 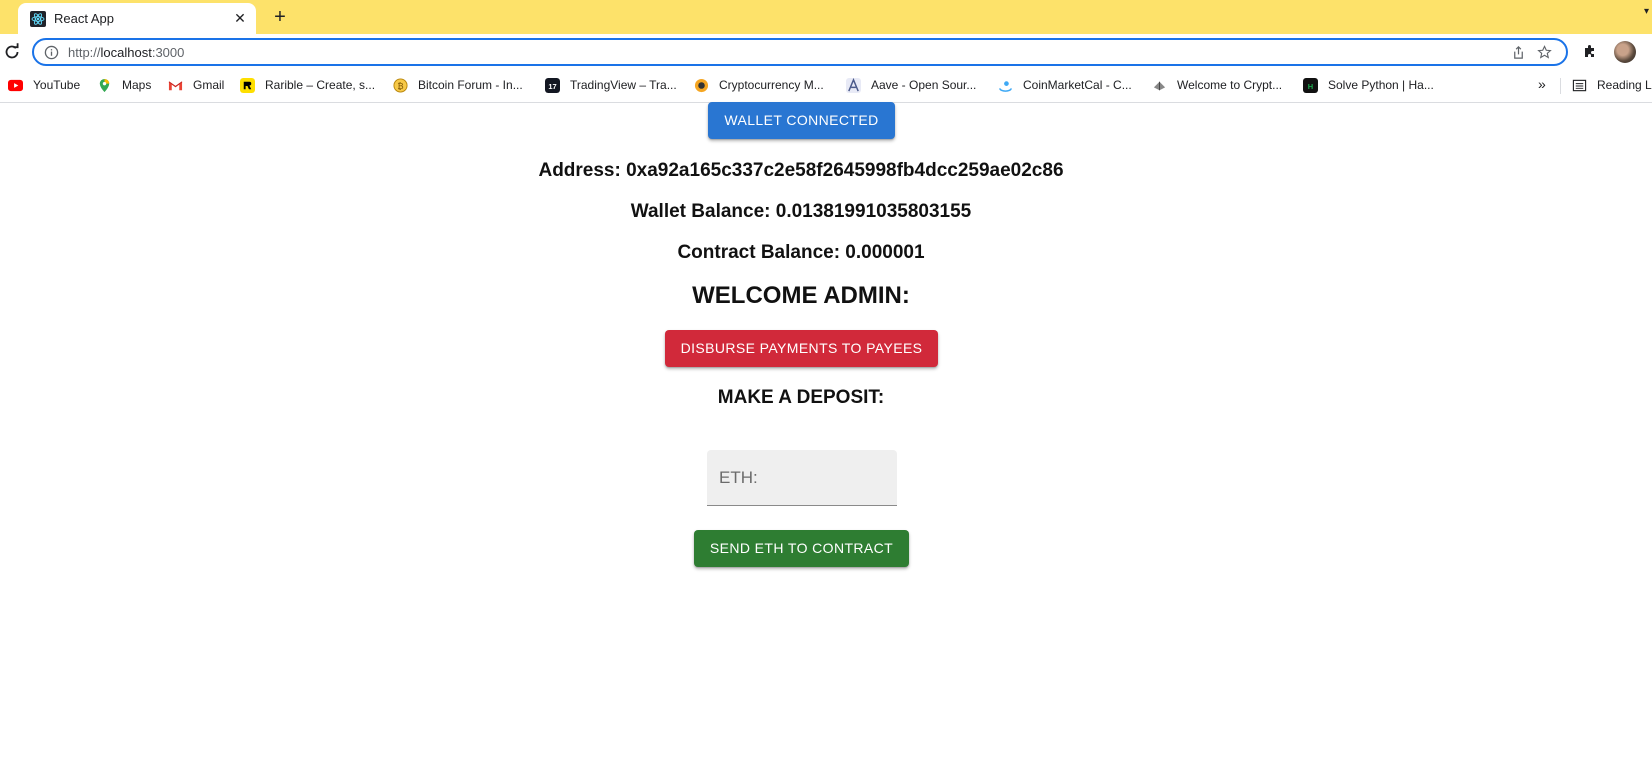 What do you see at coordinates (175, 86) in the screenshot?
I see `gmail-icon` at bounding box center [175, 86].